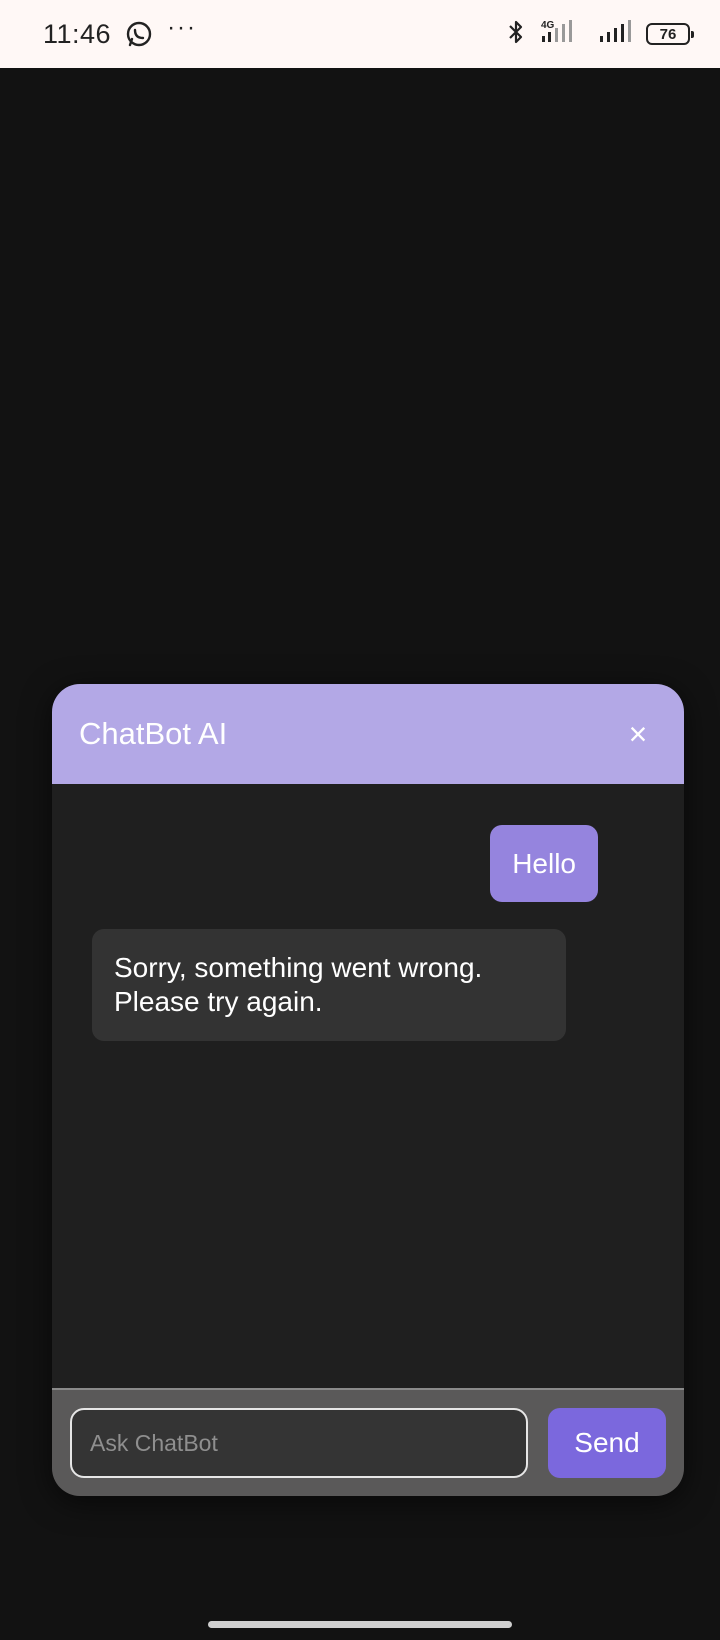 The width and height of the screenshot is (720, 1640). I want to click on whatsapp-icon, so click(139, 34).